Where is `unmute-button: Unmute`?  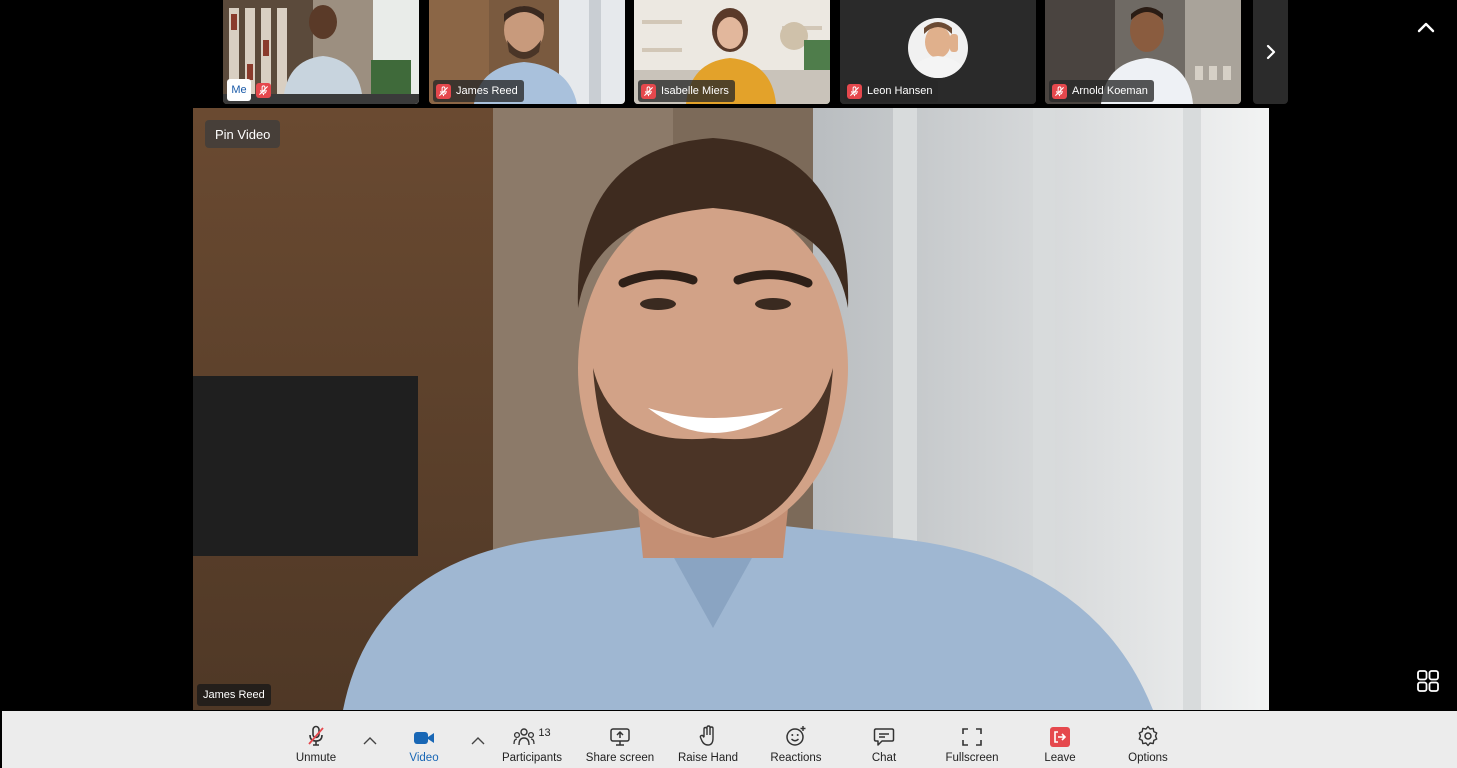
unmute-button: Unmute is located at coordinates (316, 739).